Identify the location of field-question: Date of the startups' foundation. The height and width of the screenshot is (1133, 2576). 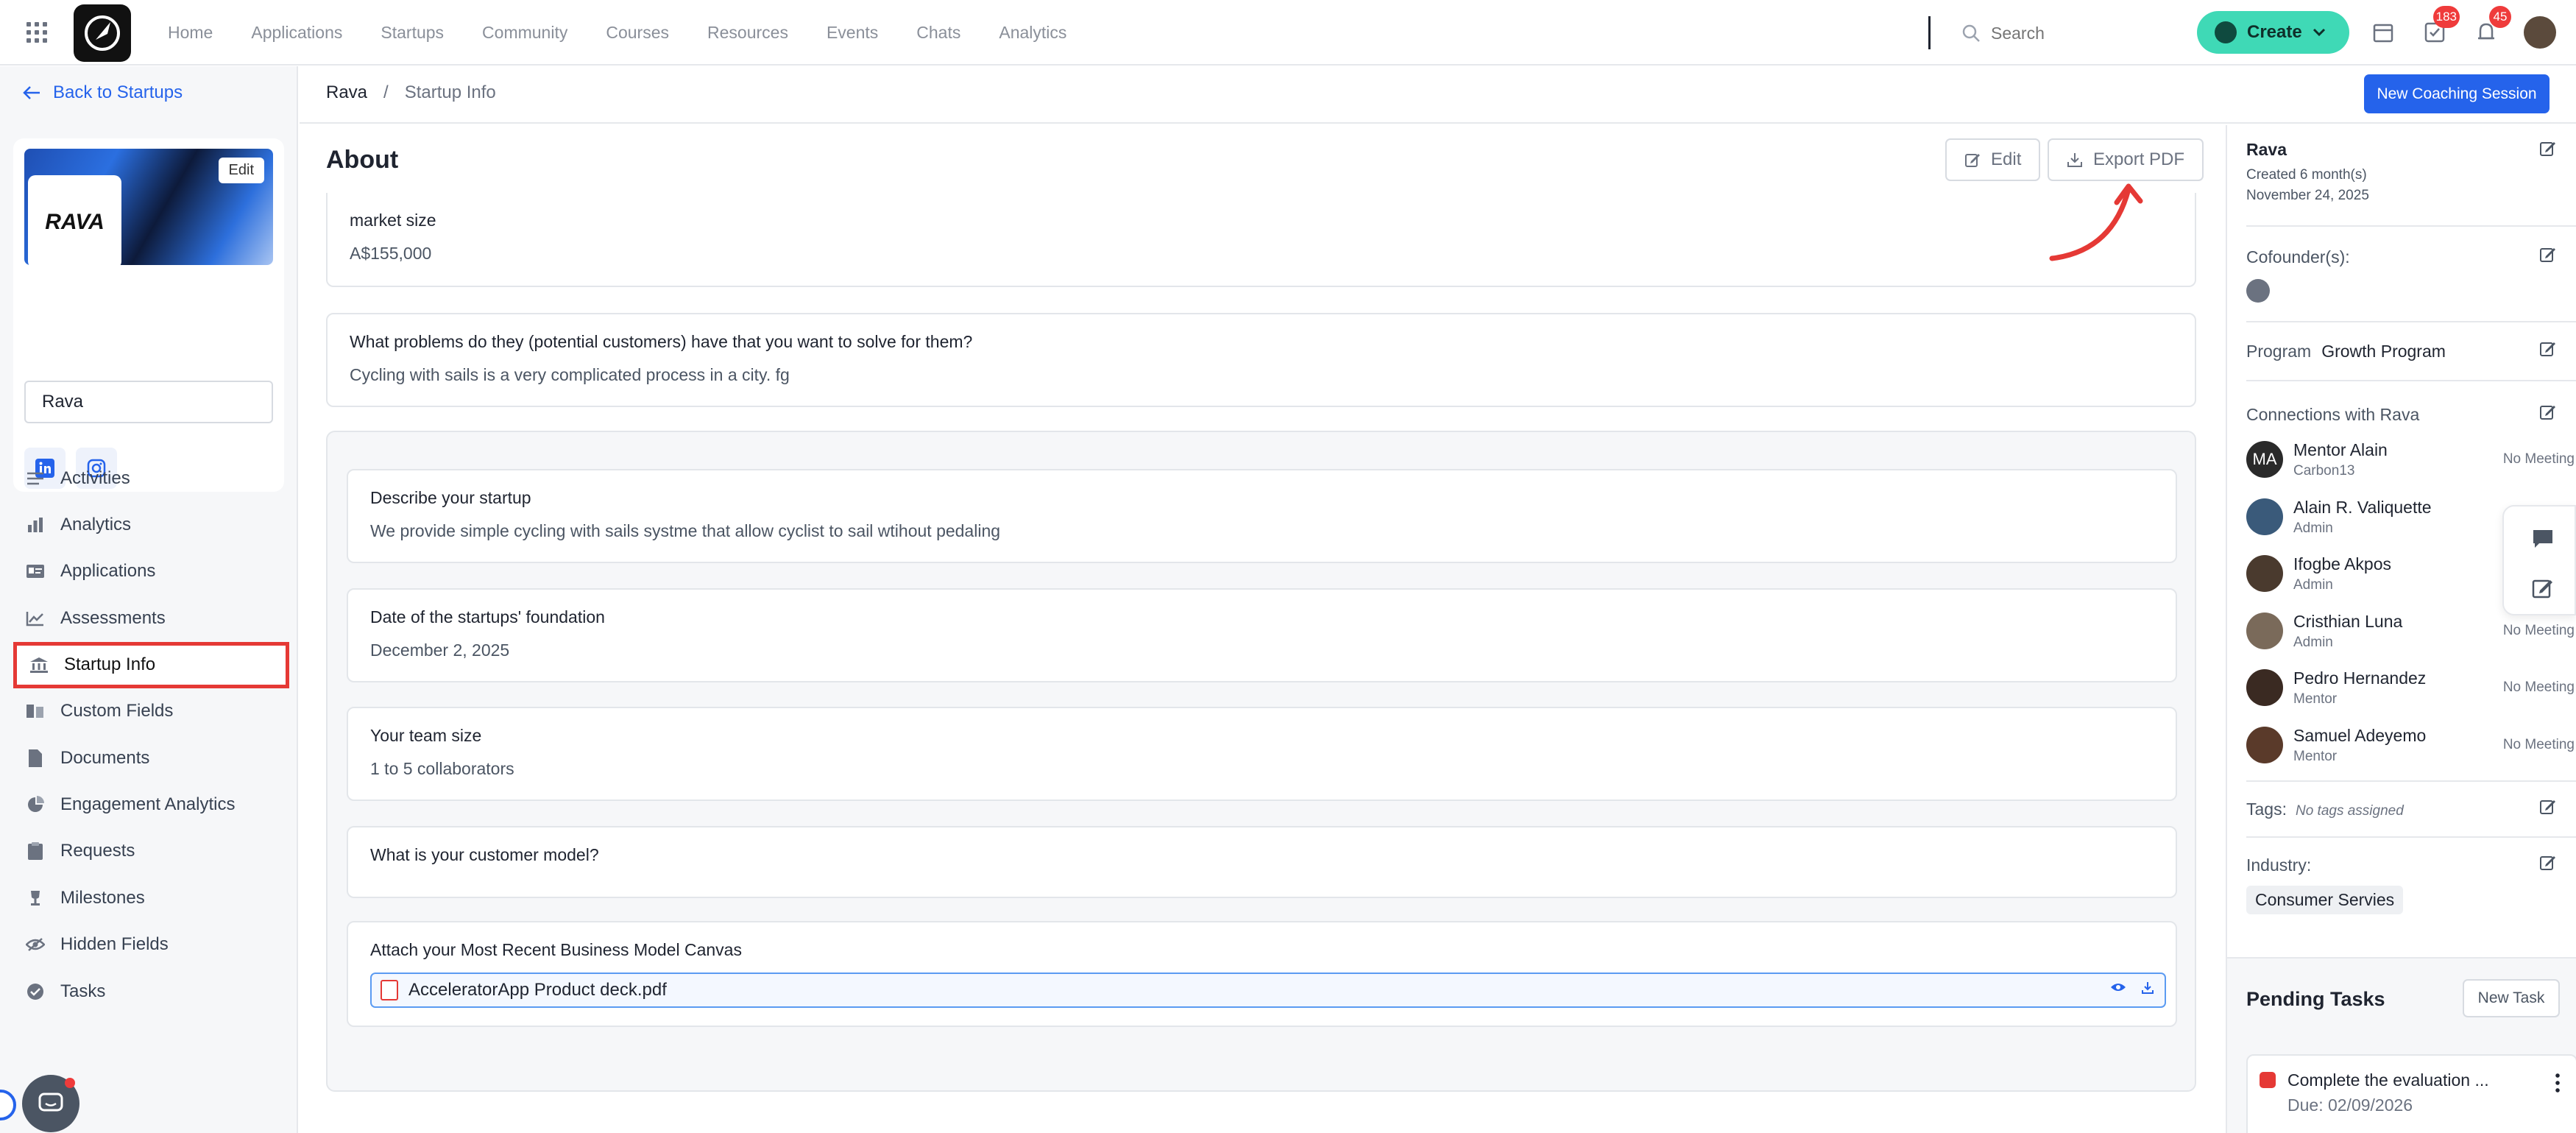
(487, 616).